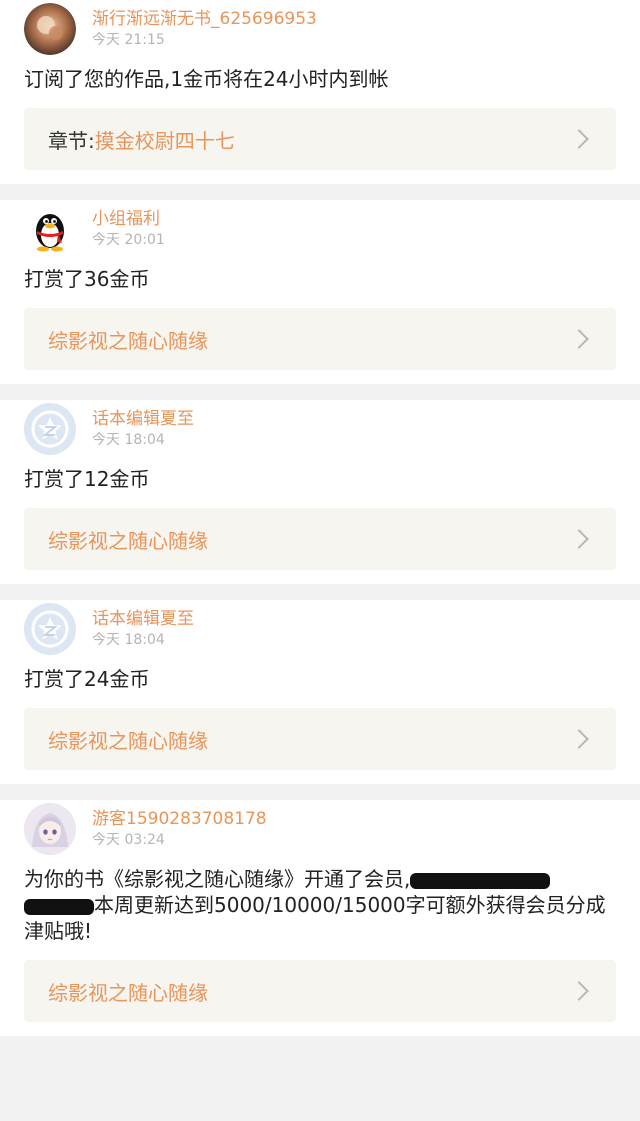 This screenshot has width=640, height=1121. Describe the element at coordinates (320, 829) in the screenshot. I see `notification-header: 游客1590283708178 今天 03:24` at that location.